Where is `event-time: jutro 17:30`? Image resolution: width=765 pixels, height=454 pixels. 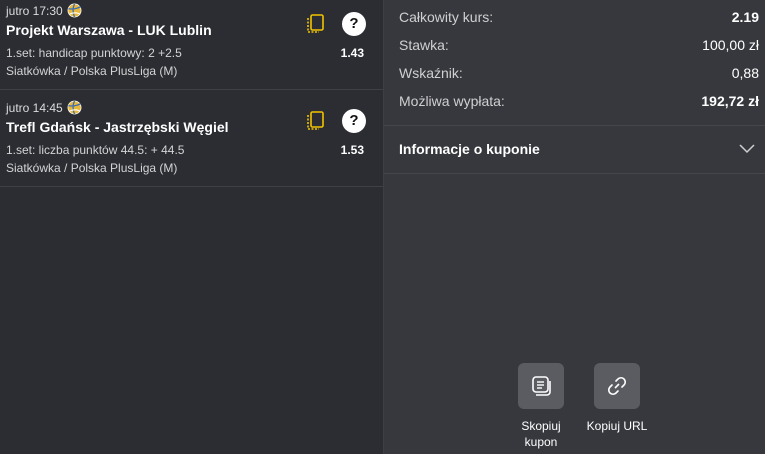 event-time: jutro 17:30 is located at coordinates (34, 10).